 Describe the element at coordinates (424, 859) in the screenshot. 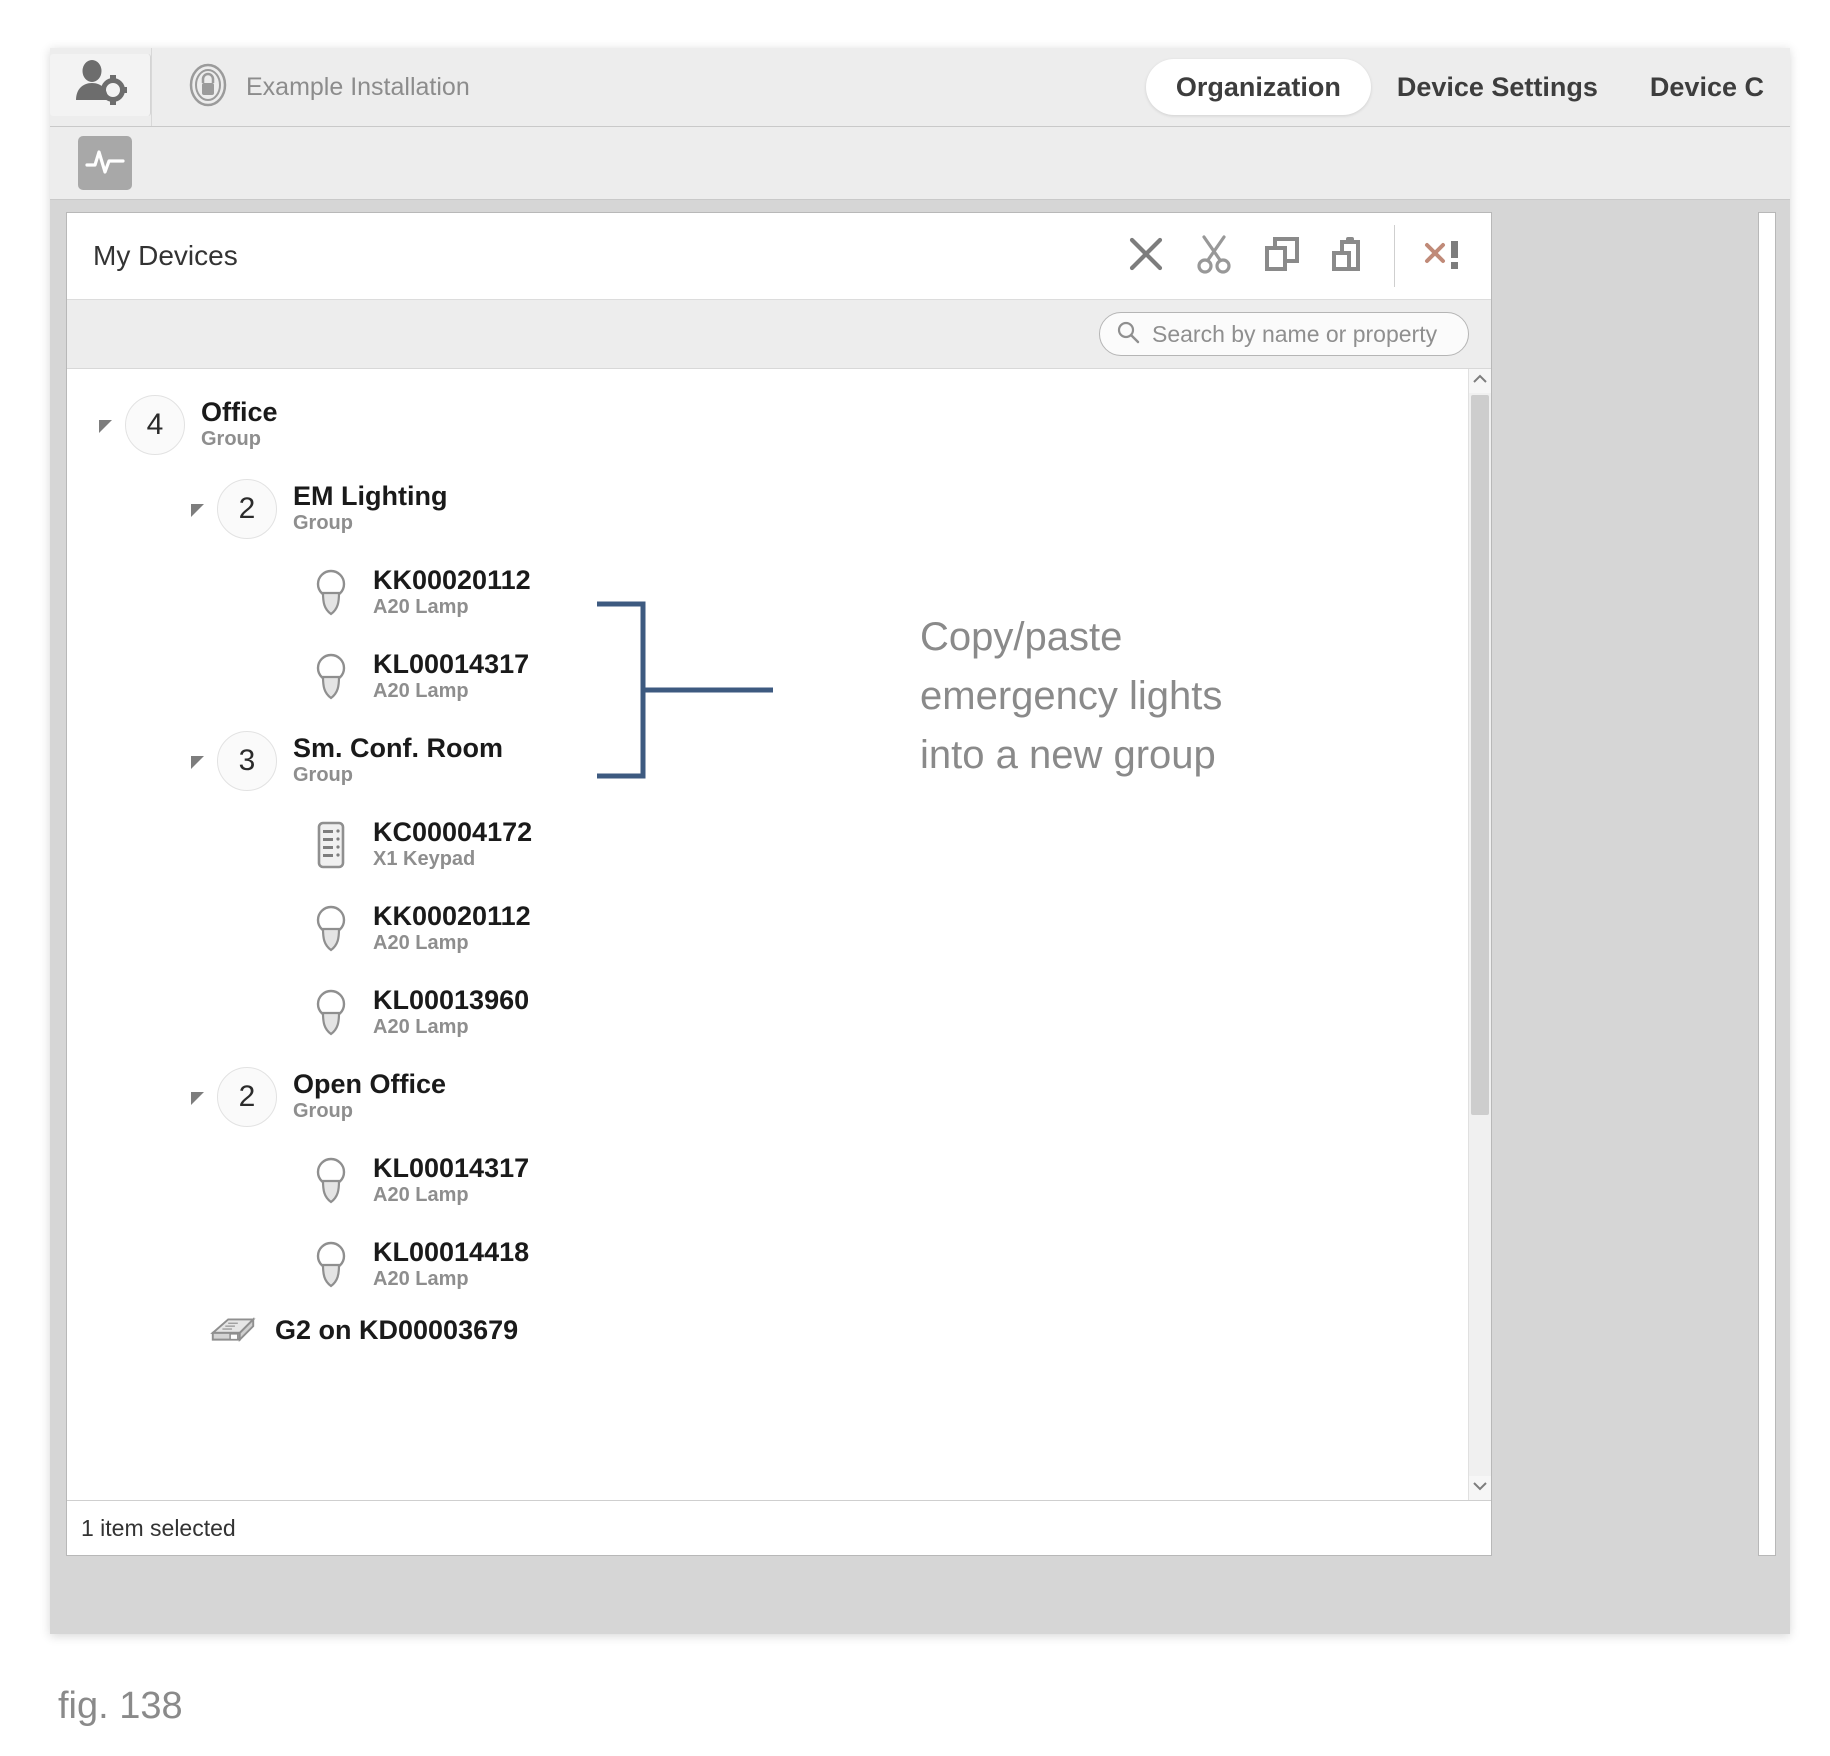

I see `device-type: X1 Keypad` at that location.